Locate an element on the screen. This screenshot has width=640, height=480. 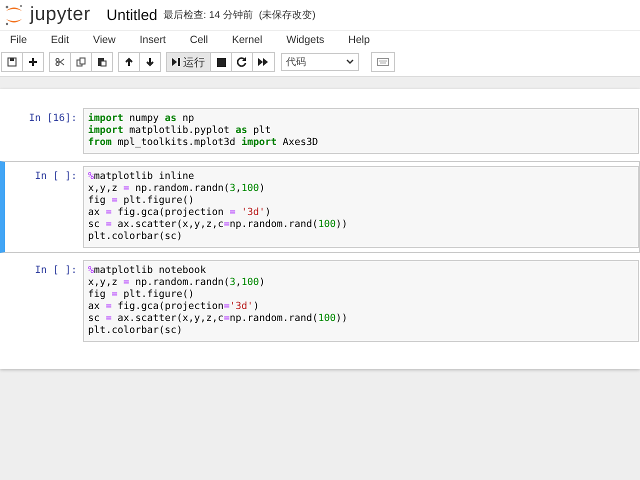
plus-button is located at coordinates (33, 62).